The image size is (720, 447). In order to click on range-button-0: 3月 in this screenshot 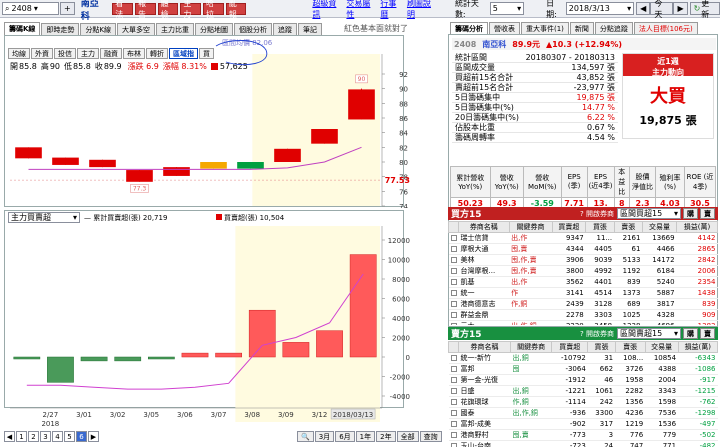, I will do `click(324, 436)`.